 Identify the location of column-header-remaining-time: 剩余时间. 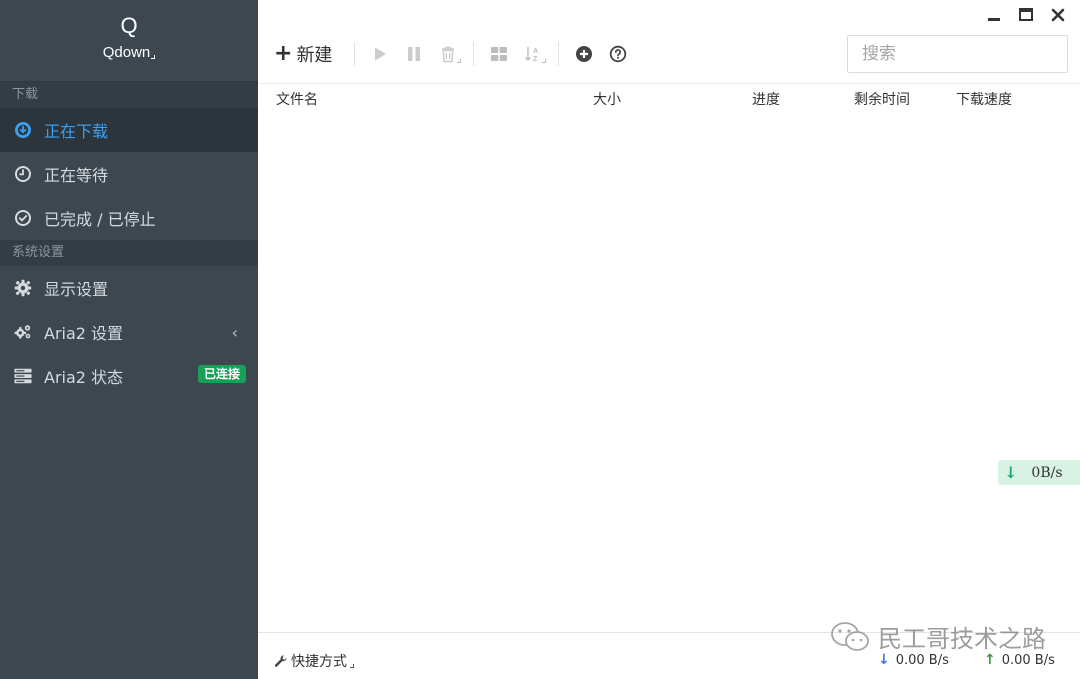
(882, 99).